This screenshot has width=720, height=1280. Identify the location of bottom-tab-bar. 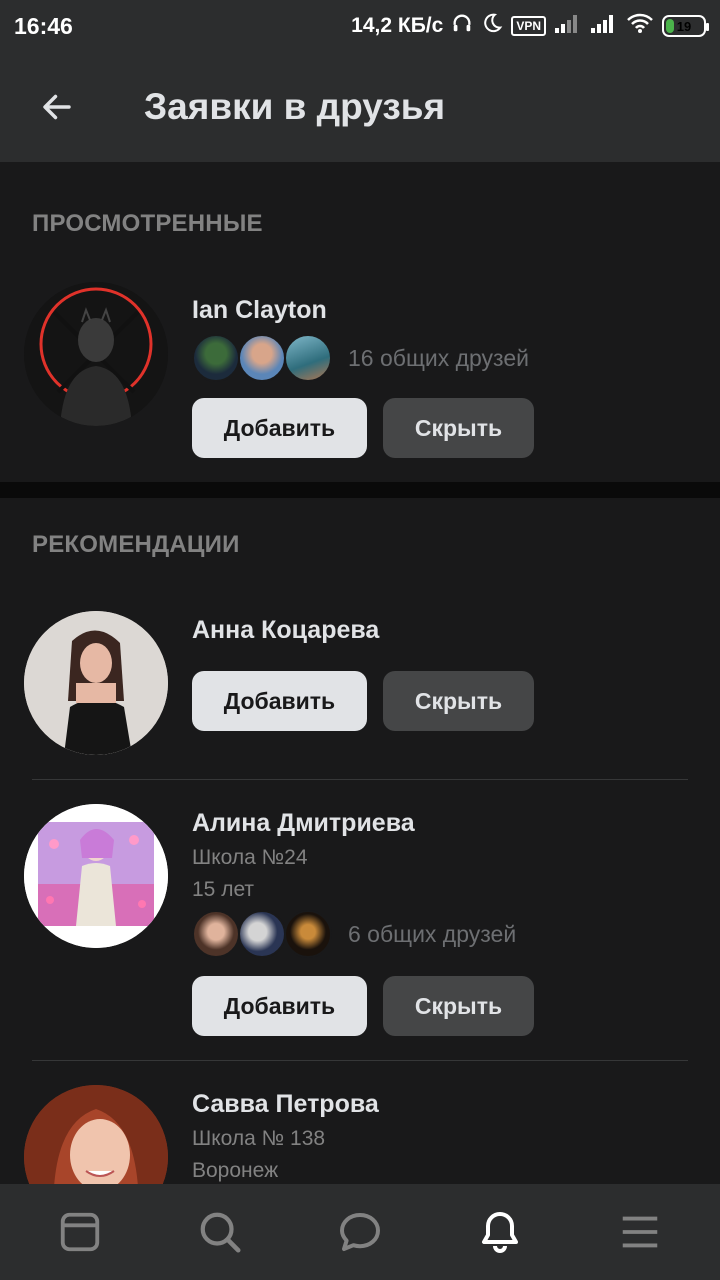
(360, 1232).